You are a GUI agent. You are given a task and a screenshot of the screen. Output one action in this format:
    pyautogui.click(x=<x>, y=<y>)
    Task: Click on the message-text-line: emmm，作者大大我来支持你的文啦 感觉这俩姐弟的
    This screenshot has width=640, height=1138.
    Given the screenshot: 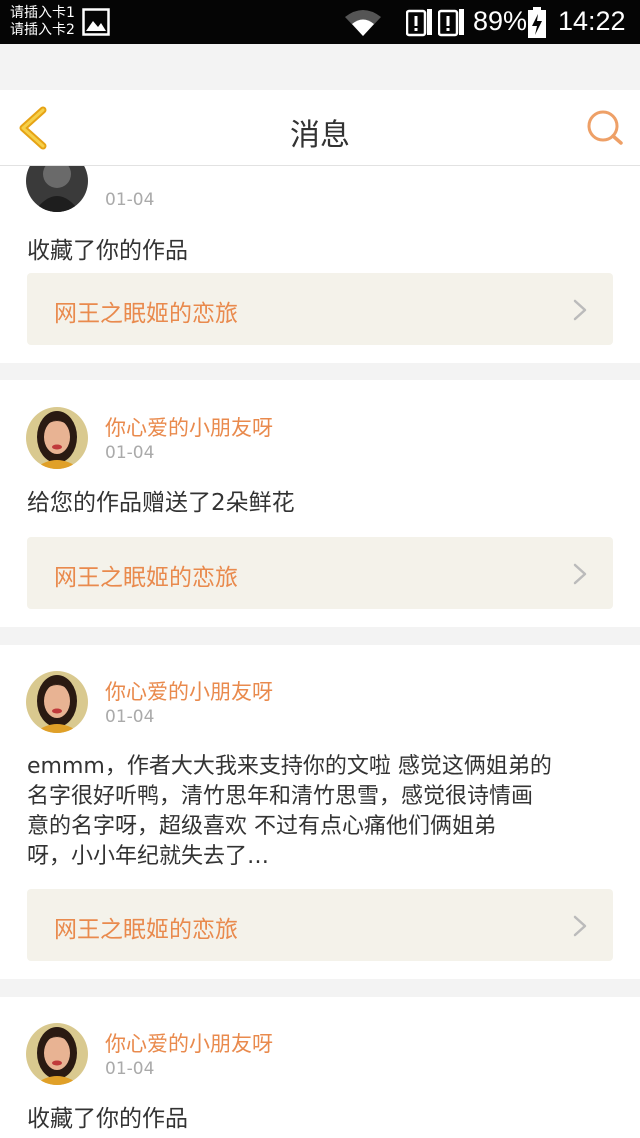 What is the action you would take?
    pyautogui.click(x=289, y=766)
    